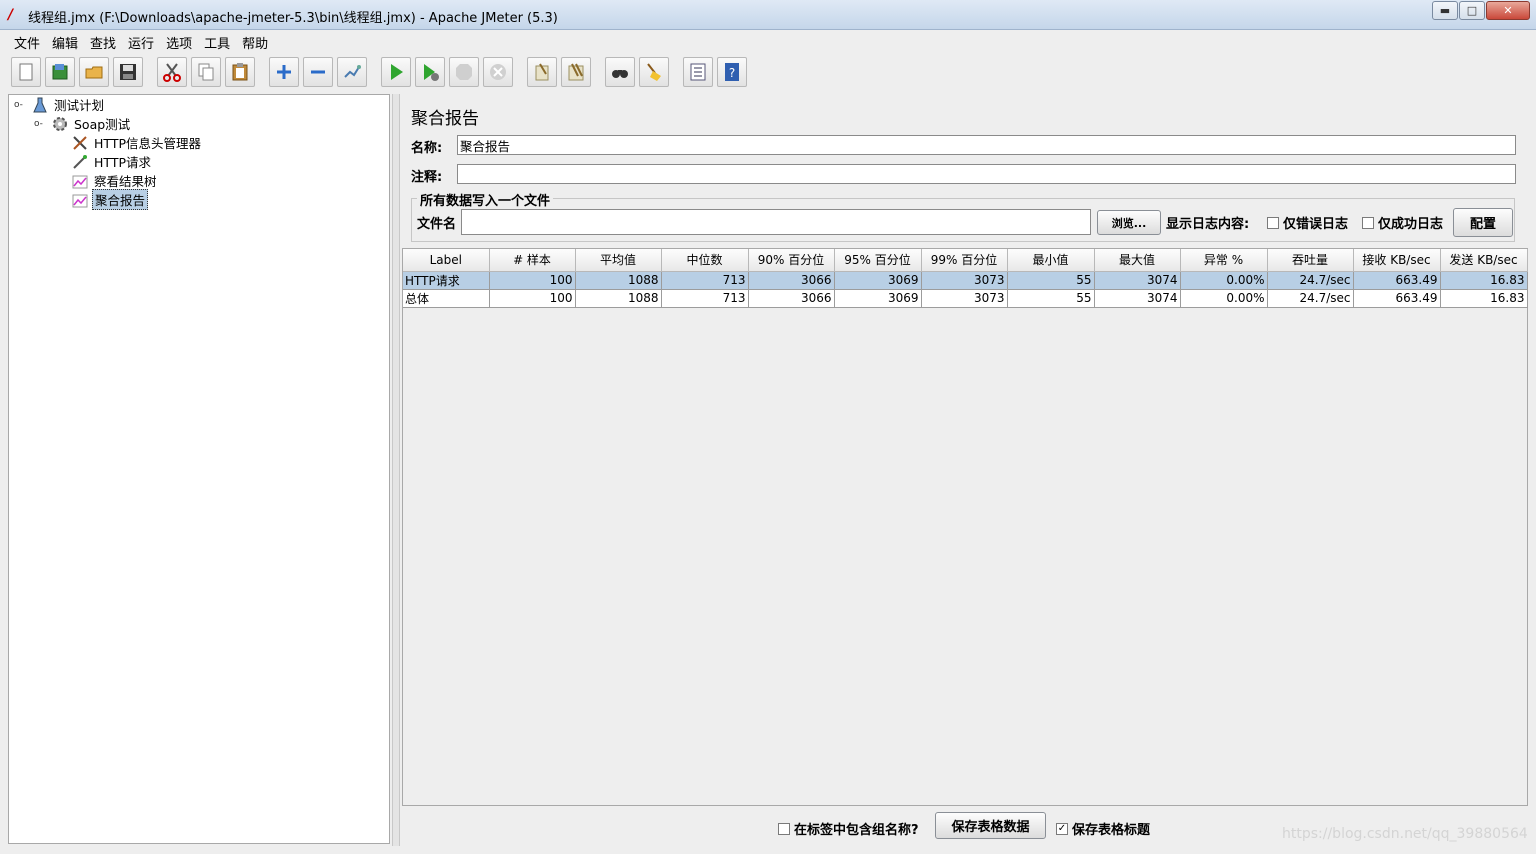 The height and width of the screenshot is (854, 1536). I want to click on help-icon: ?, so click(732, 72).